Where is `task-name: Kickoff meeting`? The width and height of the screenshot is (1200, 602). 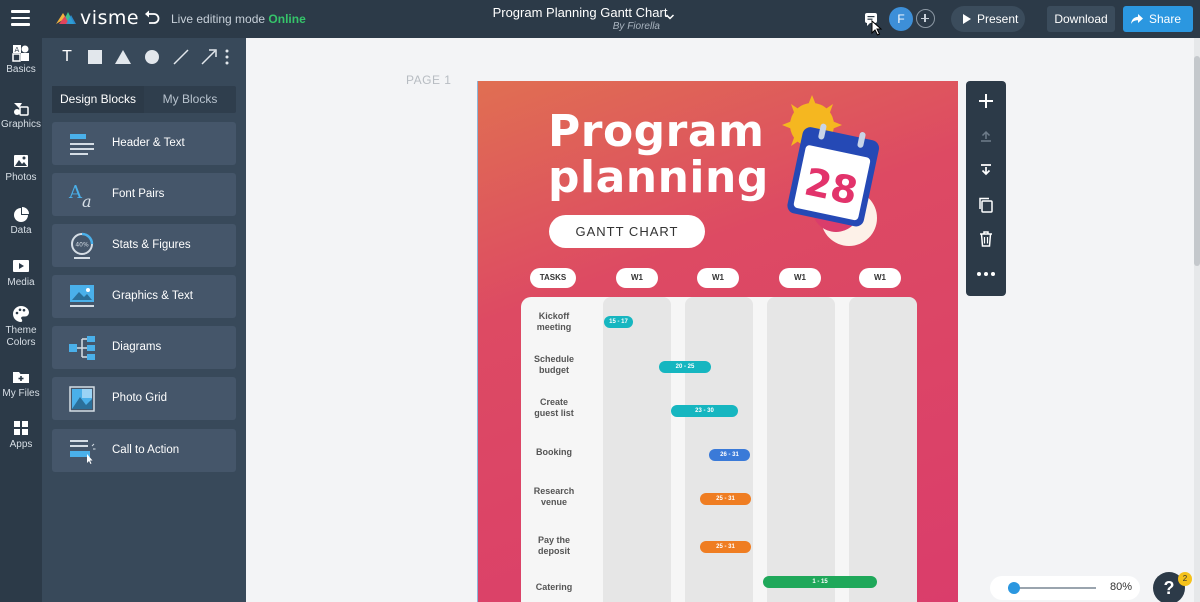
task-name: Kickoff meeting is located at coordinates (554, 322).